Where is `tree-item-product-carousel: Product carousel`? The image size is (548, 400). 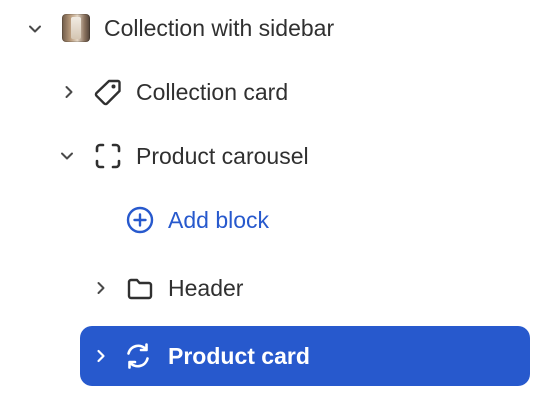
tree-item-product-carousel: Product carousel is located at coordinates (274, 156).